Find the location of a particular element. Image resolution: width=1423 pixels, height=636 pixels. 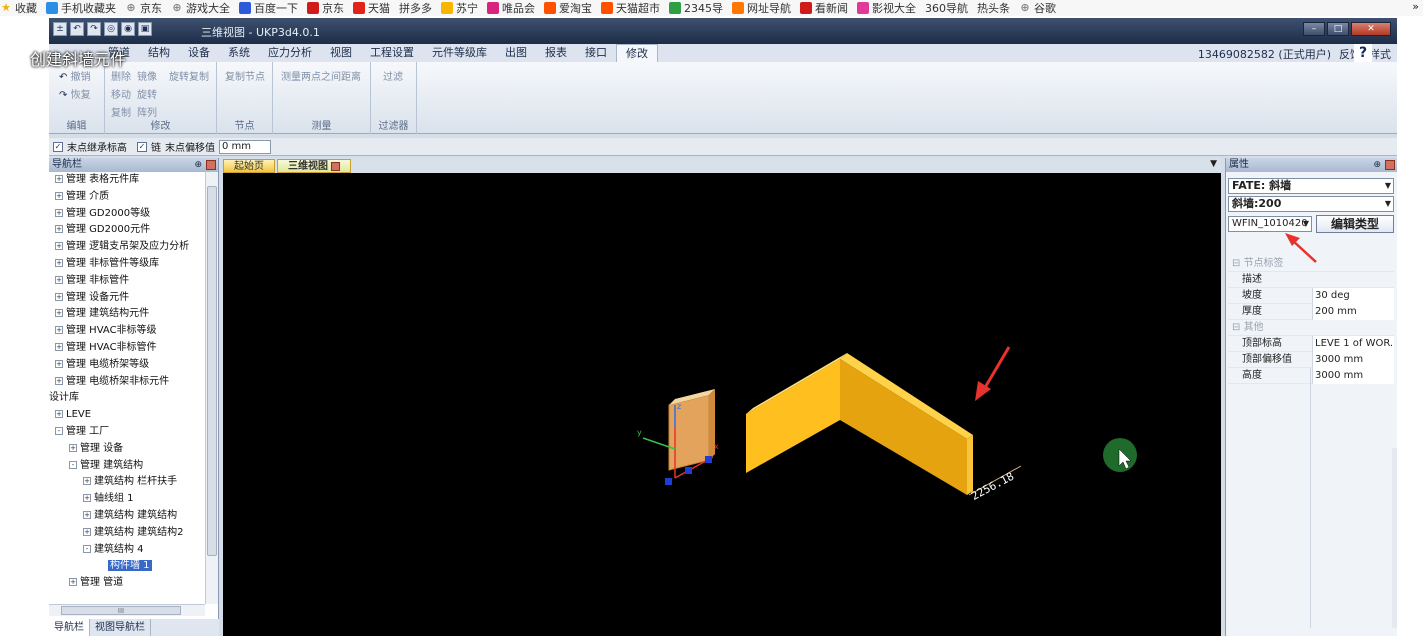

quick-access-button: ◎ is located at coordinates (111, 29).